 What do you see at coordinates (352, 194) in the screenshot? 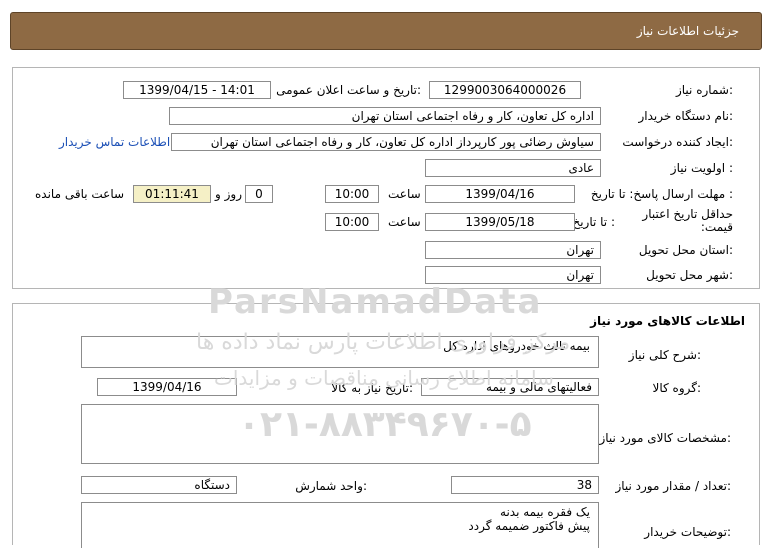
I see `deadline-time-field: 10:00` at bounding box center [352, 194].